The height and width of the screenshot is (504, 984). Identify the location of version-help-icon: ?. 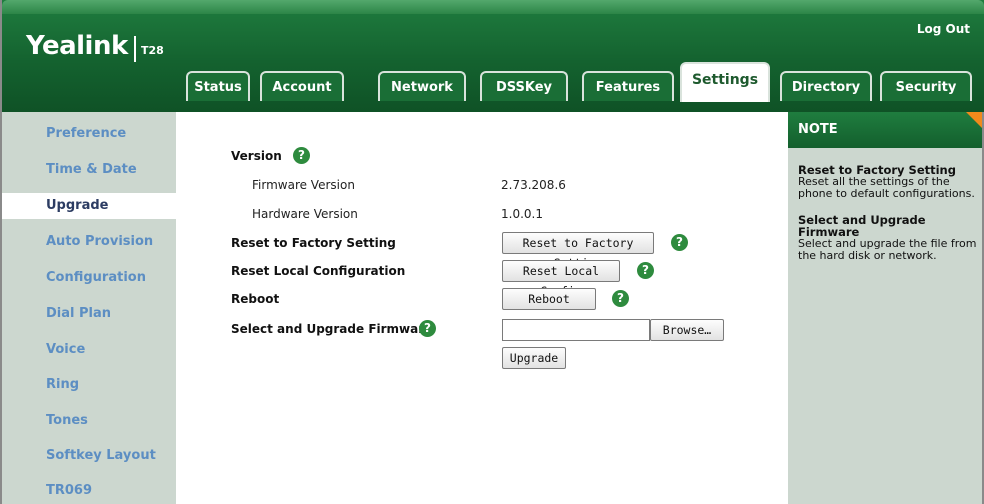
(301, 155).